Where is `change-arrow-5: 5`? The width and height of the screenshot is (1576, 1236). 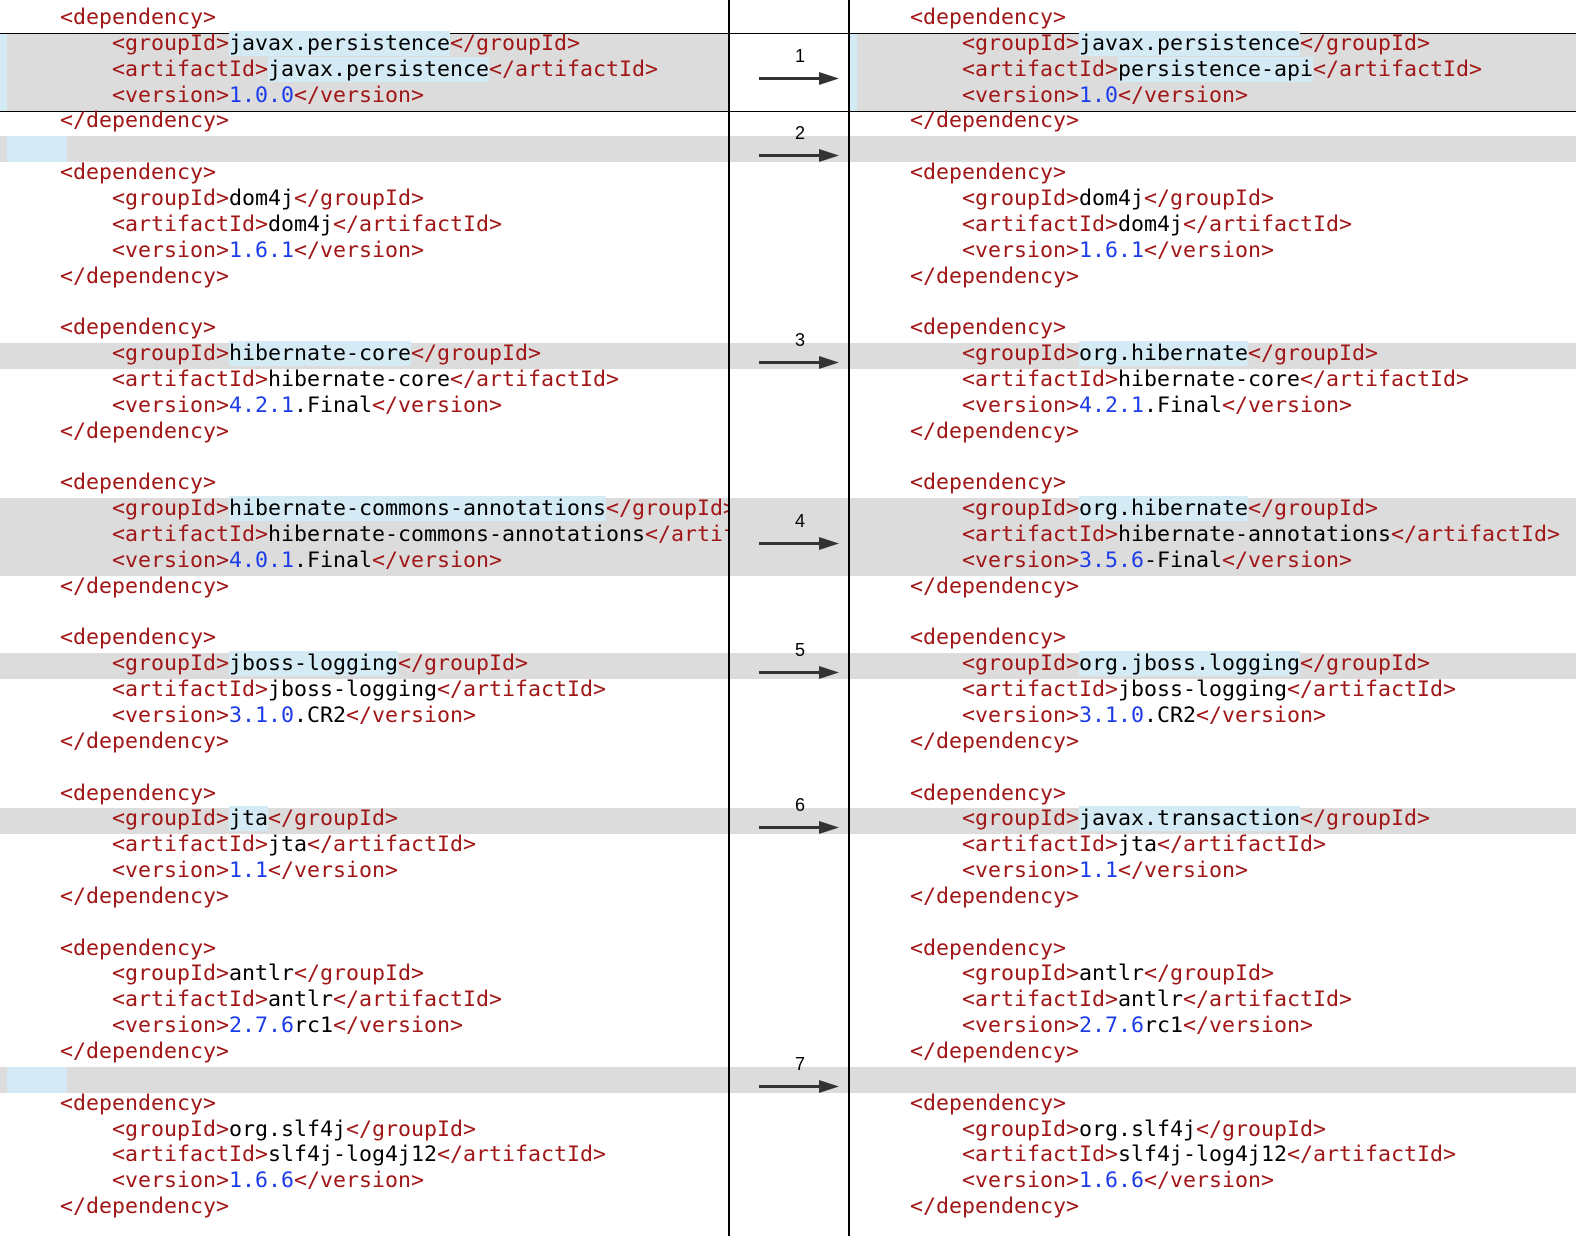 change-arrow-5: 5 is located at coordinates (800, 661).